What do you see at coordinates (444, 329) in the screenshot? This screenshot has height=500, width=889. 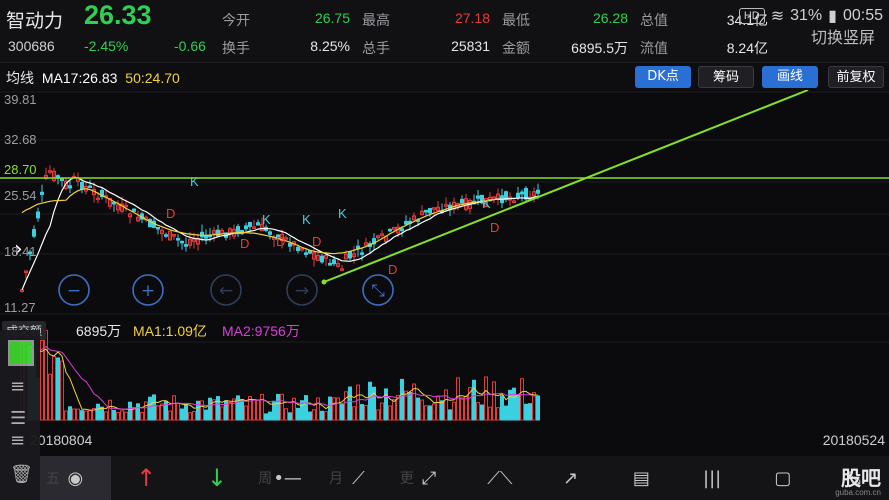 I see `volume-header: 成交额 6895万 MA1:1.09亿 MA2:9756万` at bounding box center [444, 329].